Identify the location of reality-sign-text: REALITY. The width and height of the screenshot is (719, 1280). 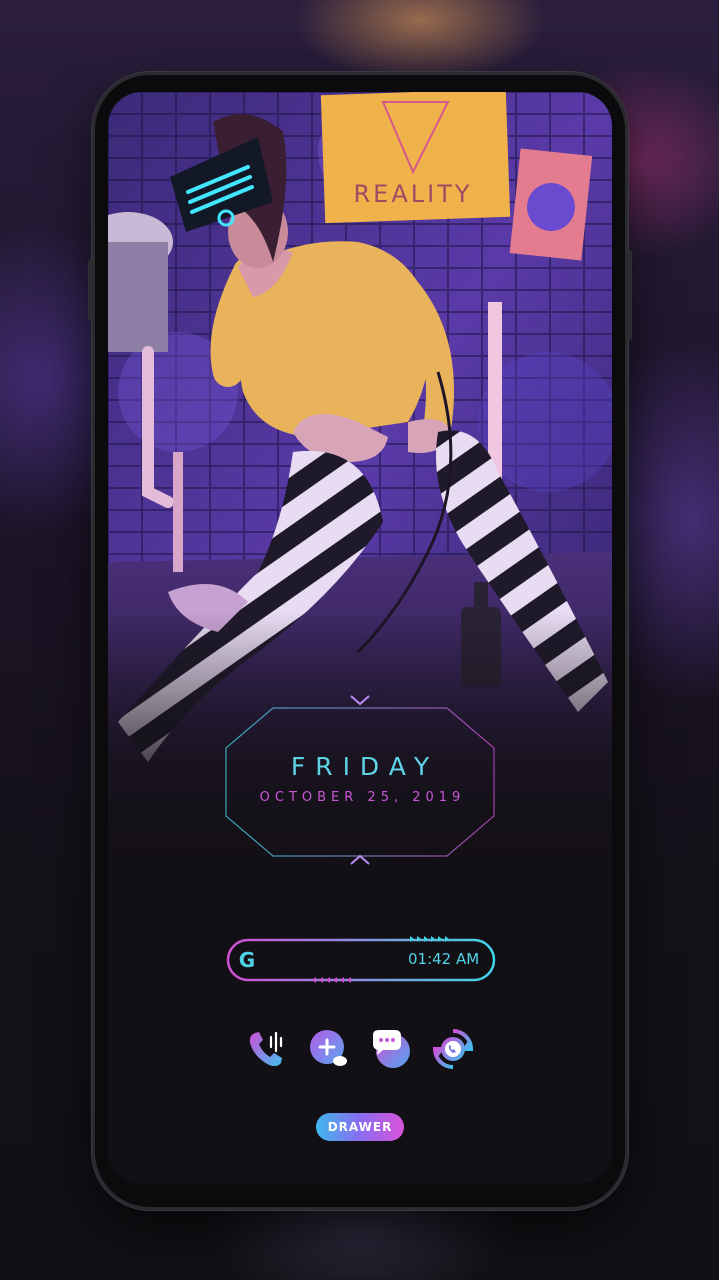
(412, 194).